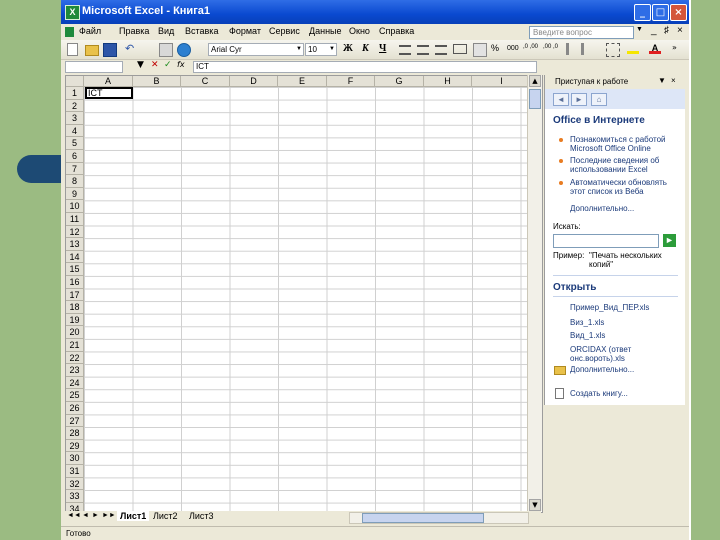 The width and height of the screenshot is (720, 540). Describe the element at coordinates (534, 293) in the screenshot. I see `vertical-scrollbar: ▲ ▼` at that location.